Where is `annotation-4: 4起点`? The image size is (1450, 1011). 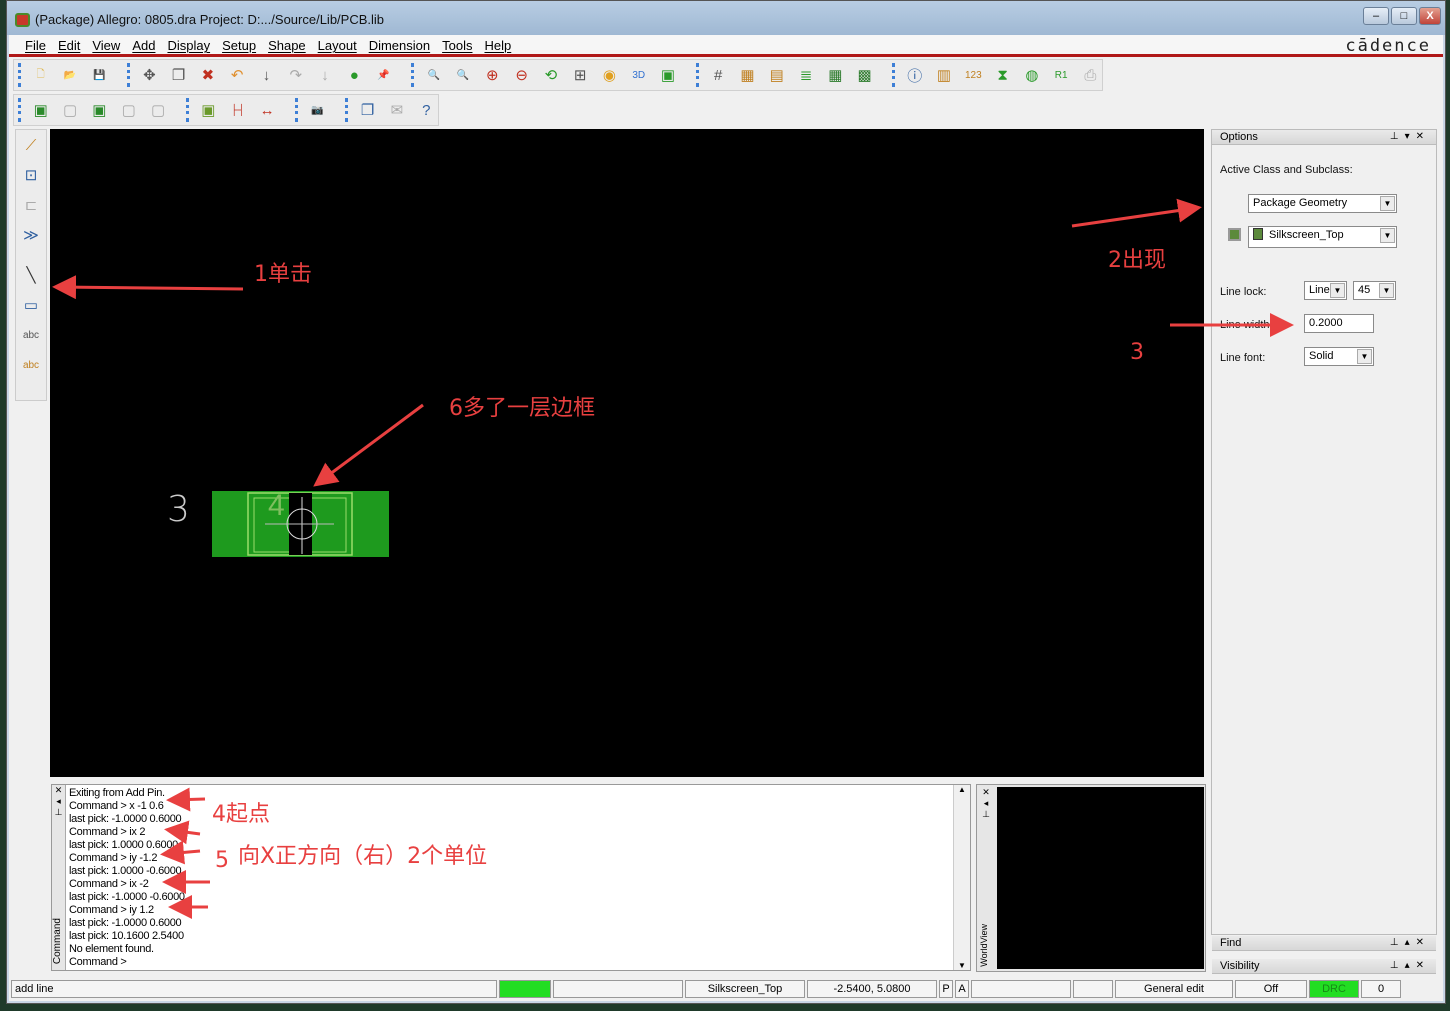 annotation-4: 4起点 is located at coordinates (241, 814).